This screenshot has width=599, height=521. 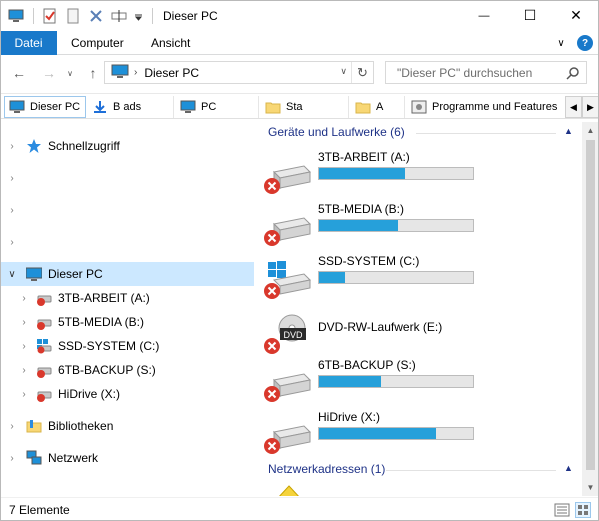 What do you see at coordinates (486, 72) in the screenshot?
I see `search-input: "Dieser PC" durchsuchen` at bounding box center [486, 72].